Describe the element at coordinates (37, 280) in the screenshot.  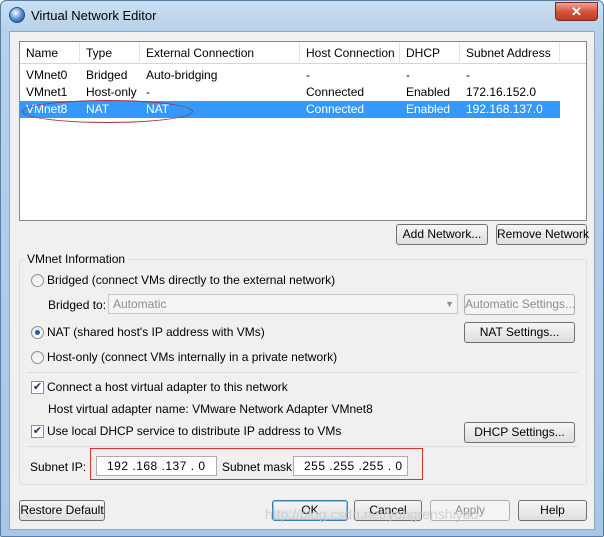
I see `bridged-radio` at that location.